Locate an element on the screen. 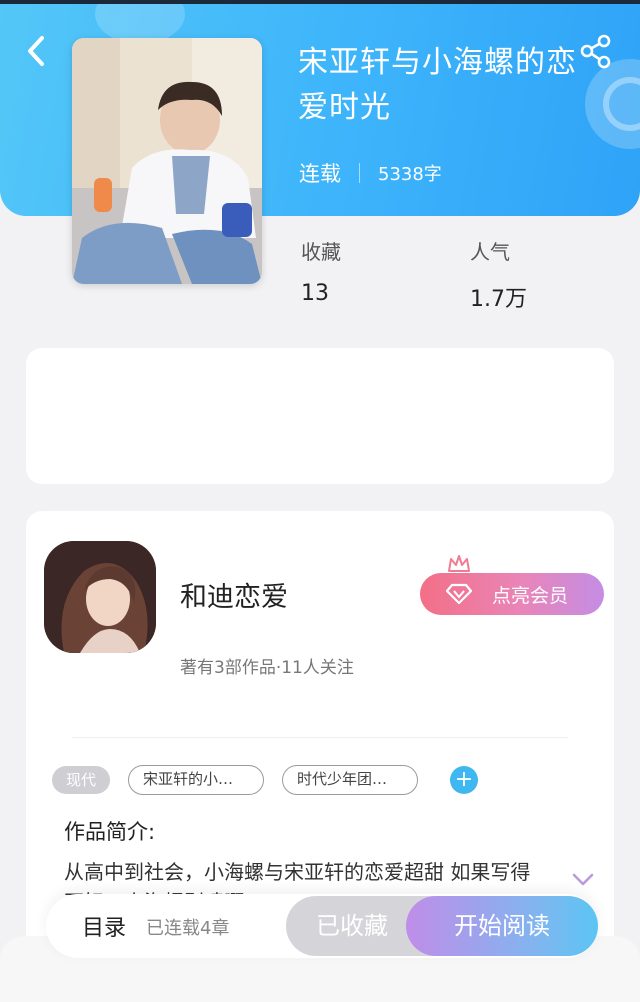 This screenshot has width=640, height=1002. favorites-stat: 收藏 13 is located at coordinates (321, 271).